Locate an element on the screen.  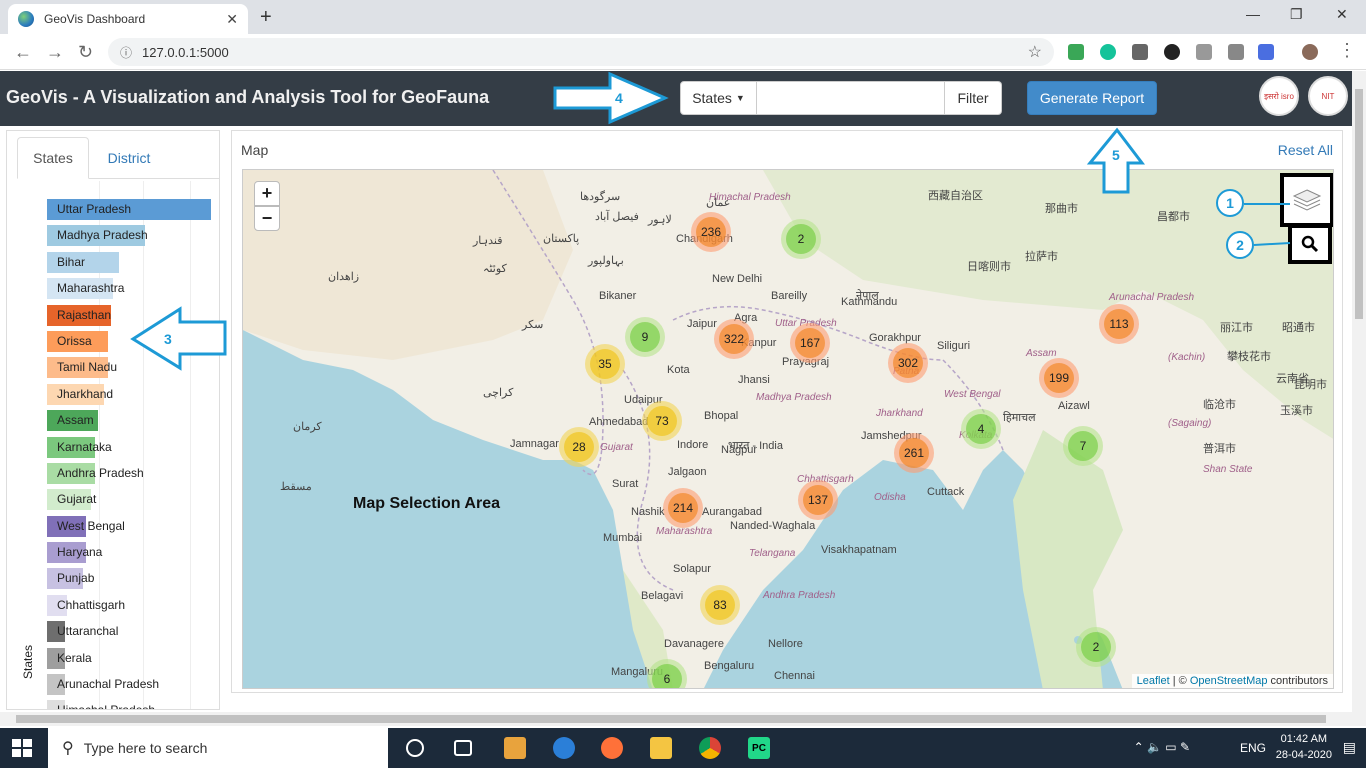
state-bar-row: Arunachal Pradesh is located at coordinates (132, 687).